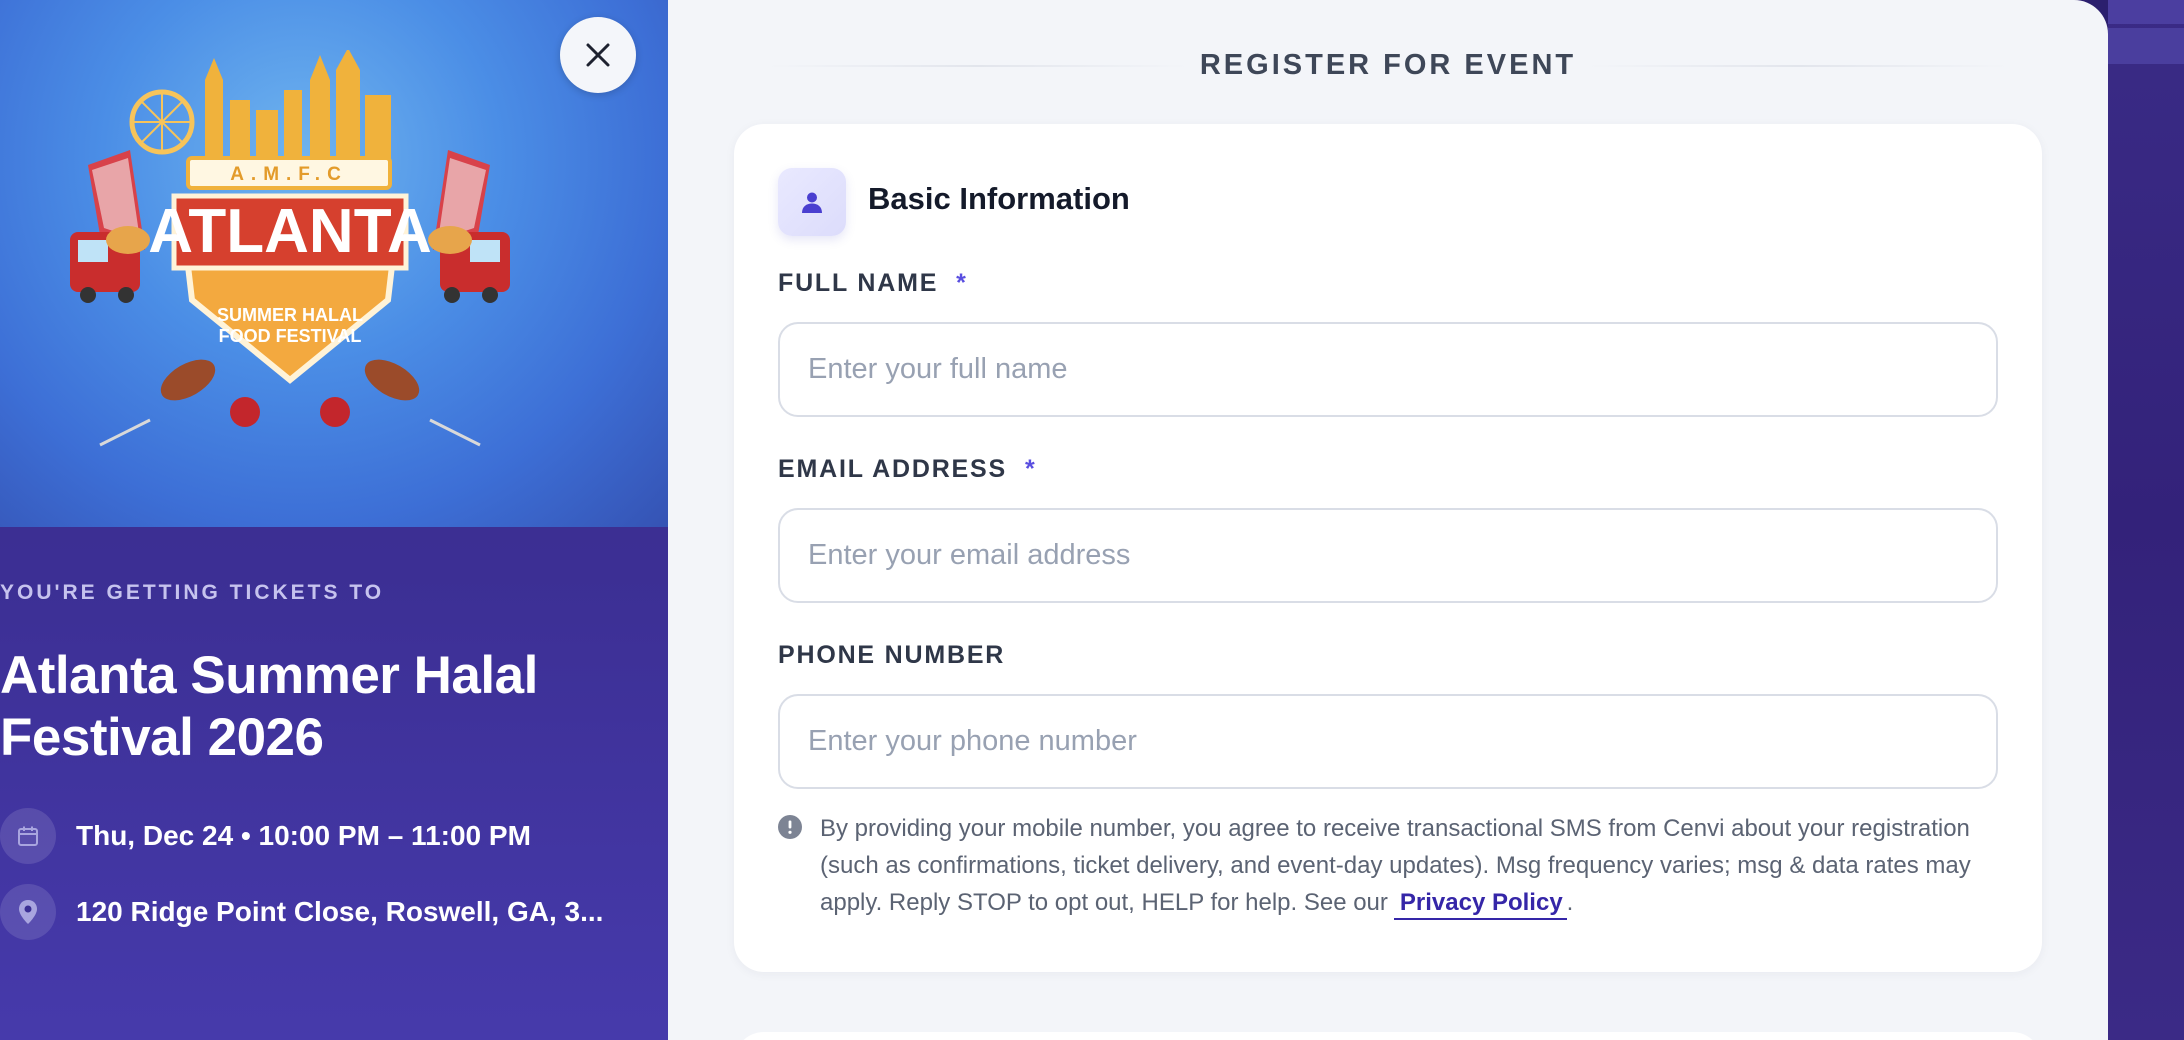 The image size is (2184, 1040). What do you see at coordinates (289, 174) in the screenshot?
I see `logo-top-text: A.M.F.C` at bounding box center [289, 174].